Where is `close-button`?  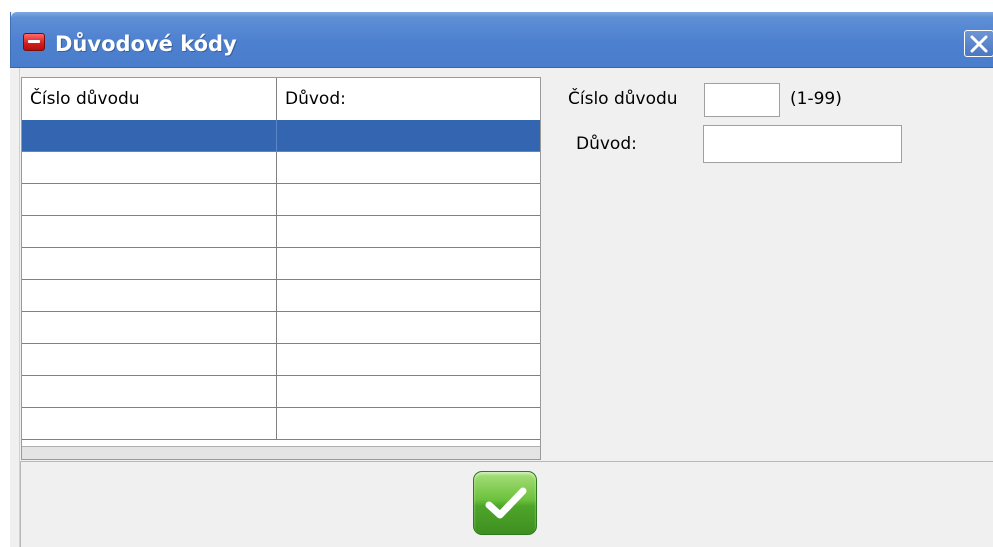 close-button is located at coordinates (978, 43).